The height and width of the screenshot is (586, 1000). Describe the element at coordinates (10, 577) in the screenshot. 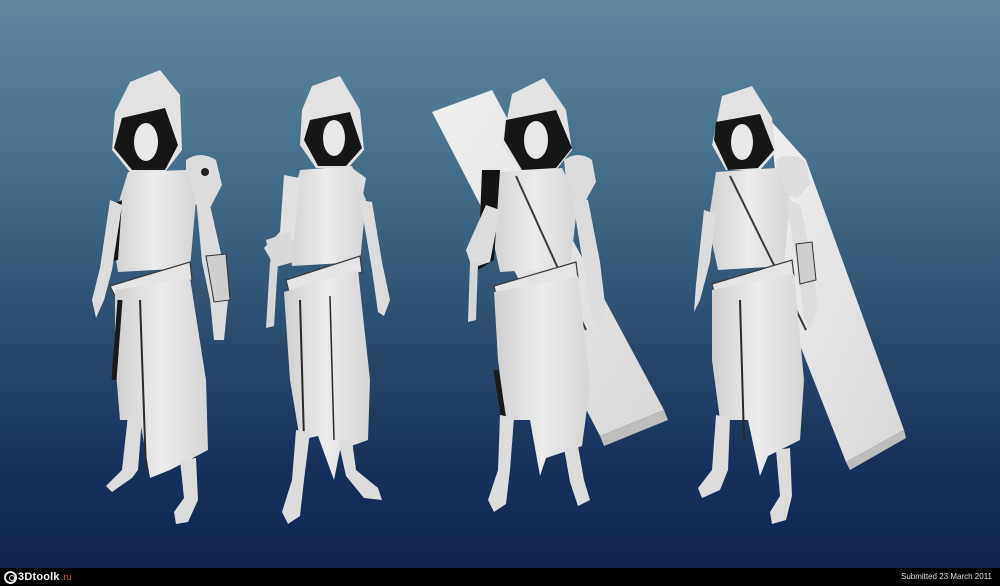

I see `logo-mark-icon` at that location.